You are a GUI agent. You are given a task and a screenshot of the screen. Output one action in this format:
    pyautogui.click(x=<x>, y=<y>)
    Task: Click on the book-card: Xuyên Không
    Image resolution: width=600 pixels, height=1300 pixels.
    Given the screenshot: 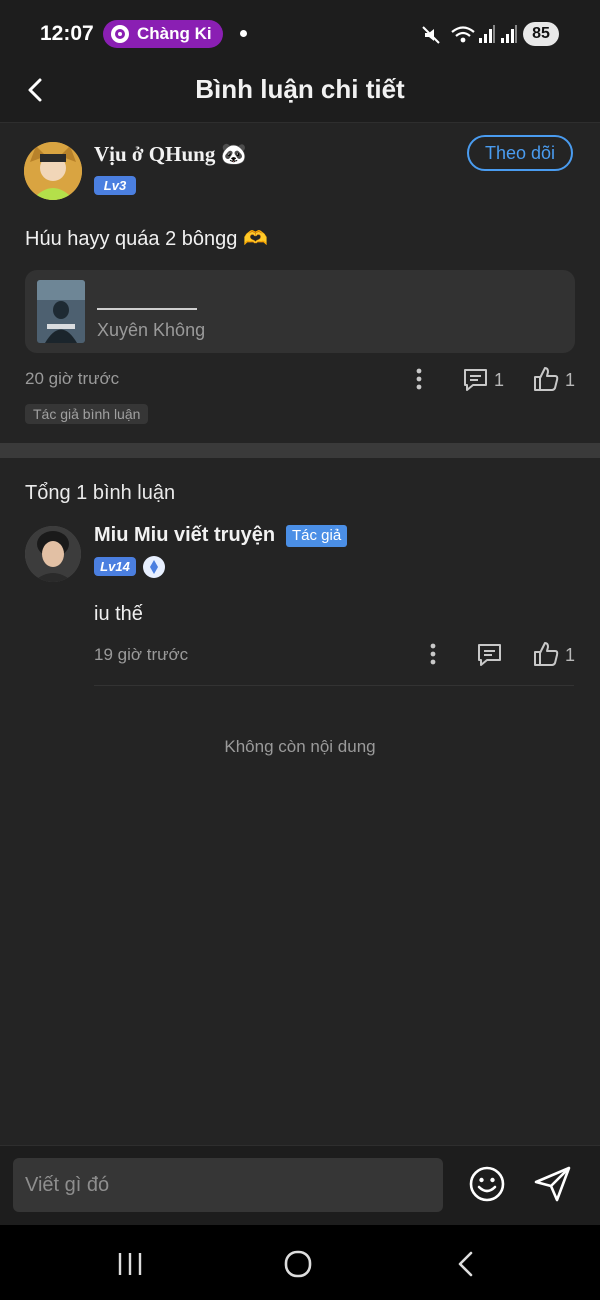 What is the action you would take?
    pyautogui.click(x=300, y=311)
    